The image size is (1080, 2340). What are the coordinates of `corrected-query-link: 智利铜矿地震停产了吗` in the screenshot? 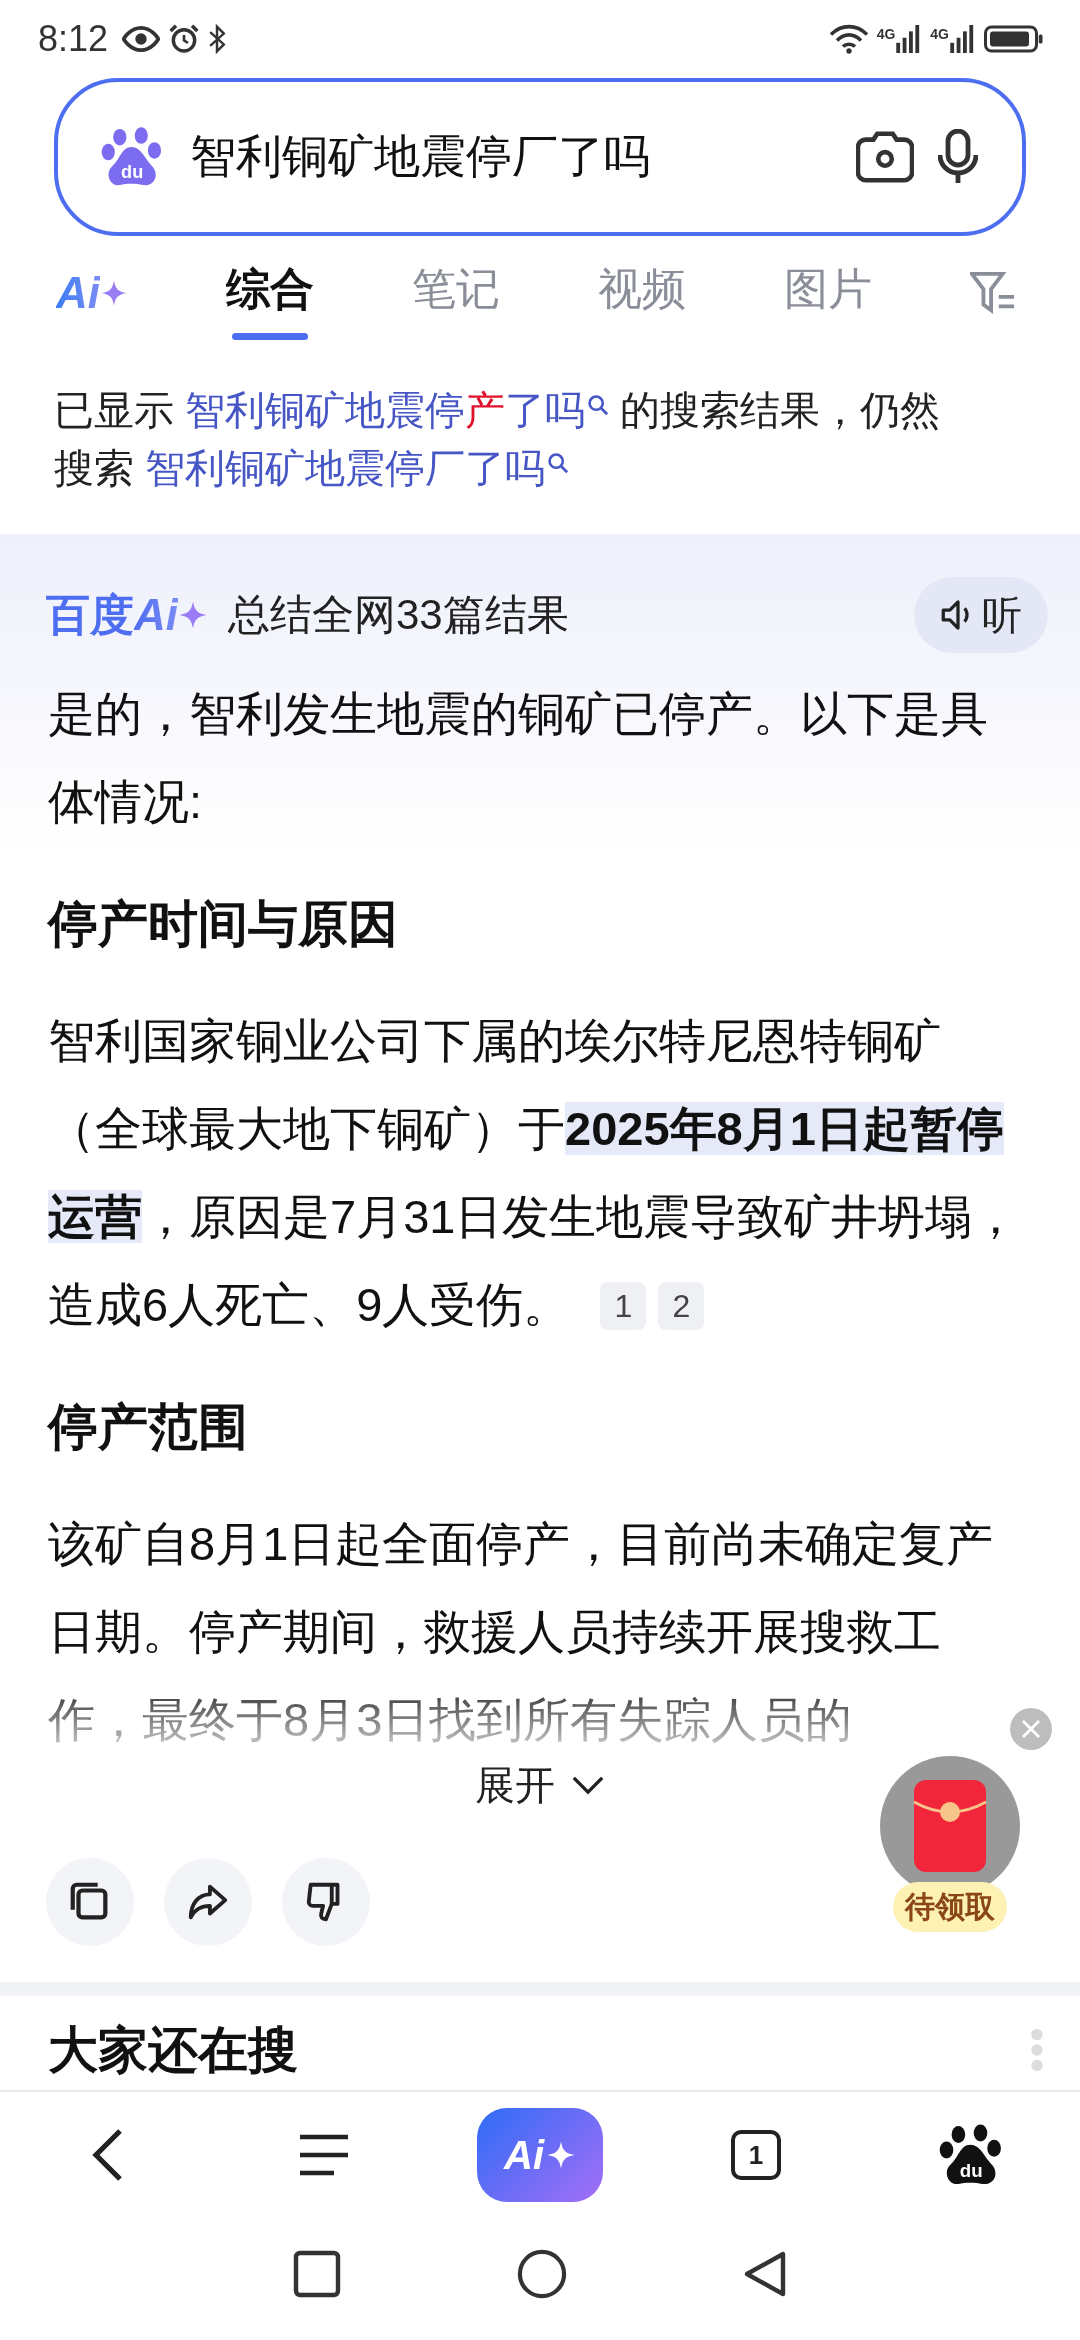 It's located at (397, 410).